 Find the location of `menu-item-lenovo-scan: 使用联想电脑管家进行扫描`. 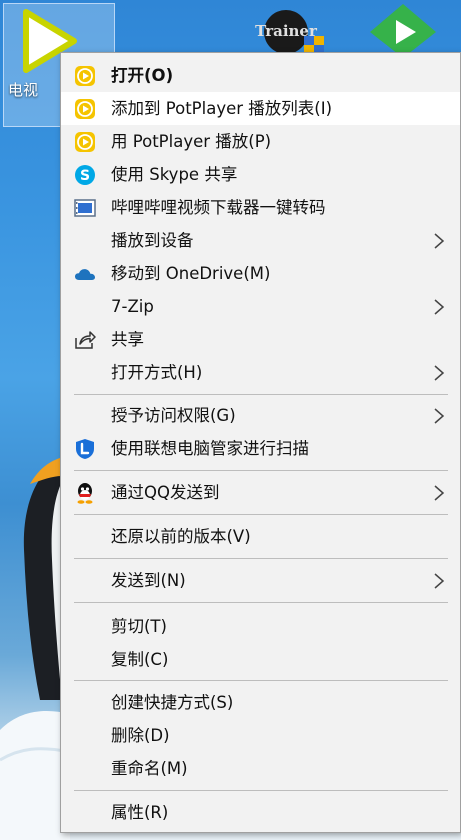

menu-item-lenovo-scan: 使用联想电脑管家进行扫描 is located at coordinates (260, 448).